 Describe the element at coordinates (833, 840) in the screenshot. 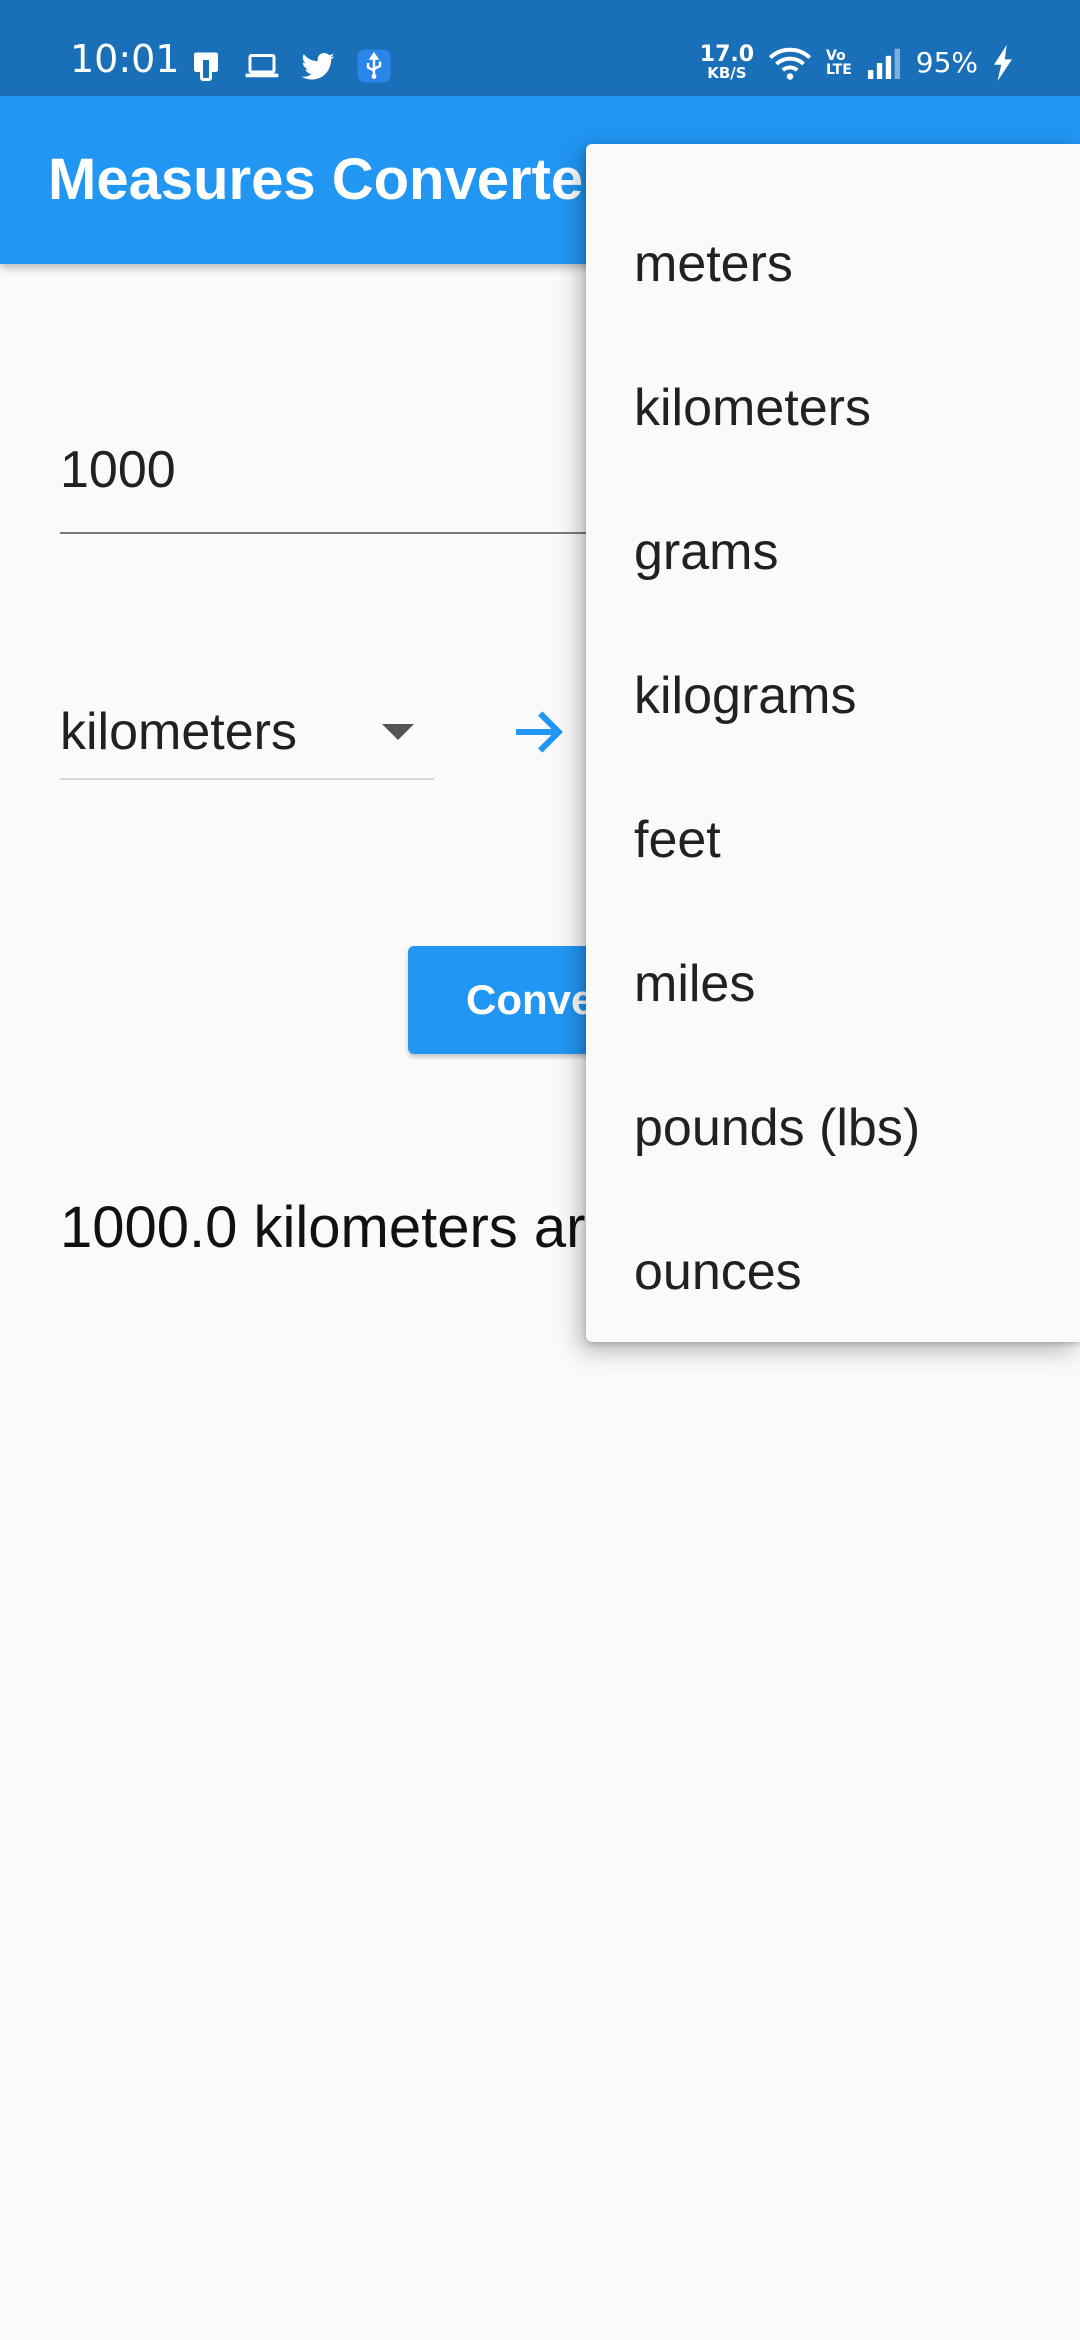

I see `dropdown-item-feet: feet` at that location.